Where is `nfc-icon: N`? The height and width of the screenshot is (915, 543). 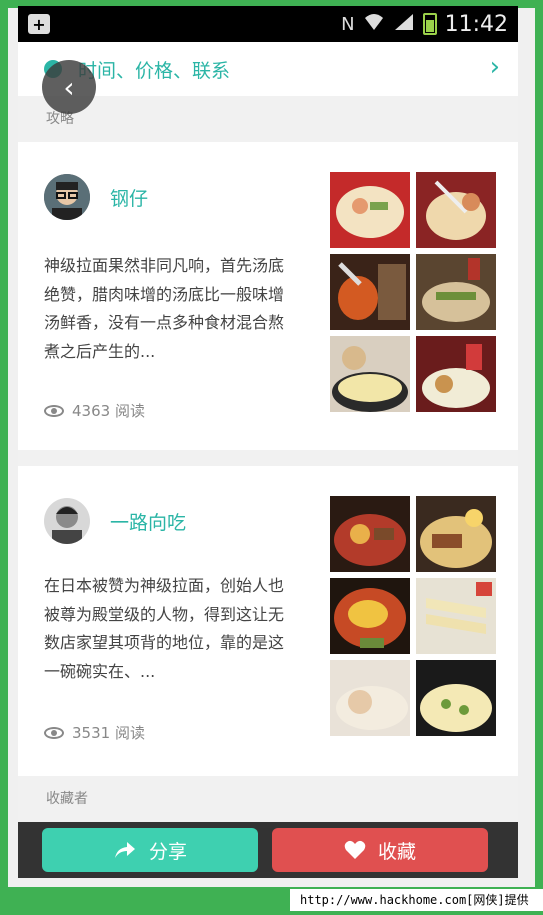 nfc-icon: N is located at coordinates (348, 24).